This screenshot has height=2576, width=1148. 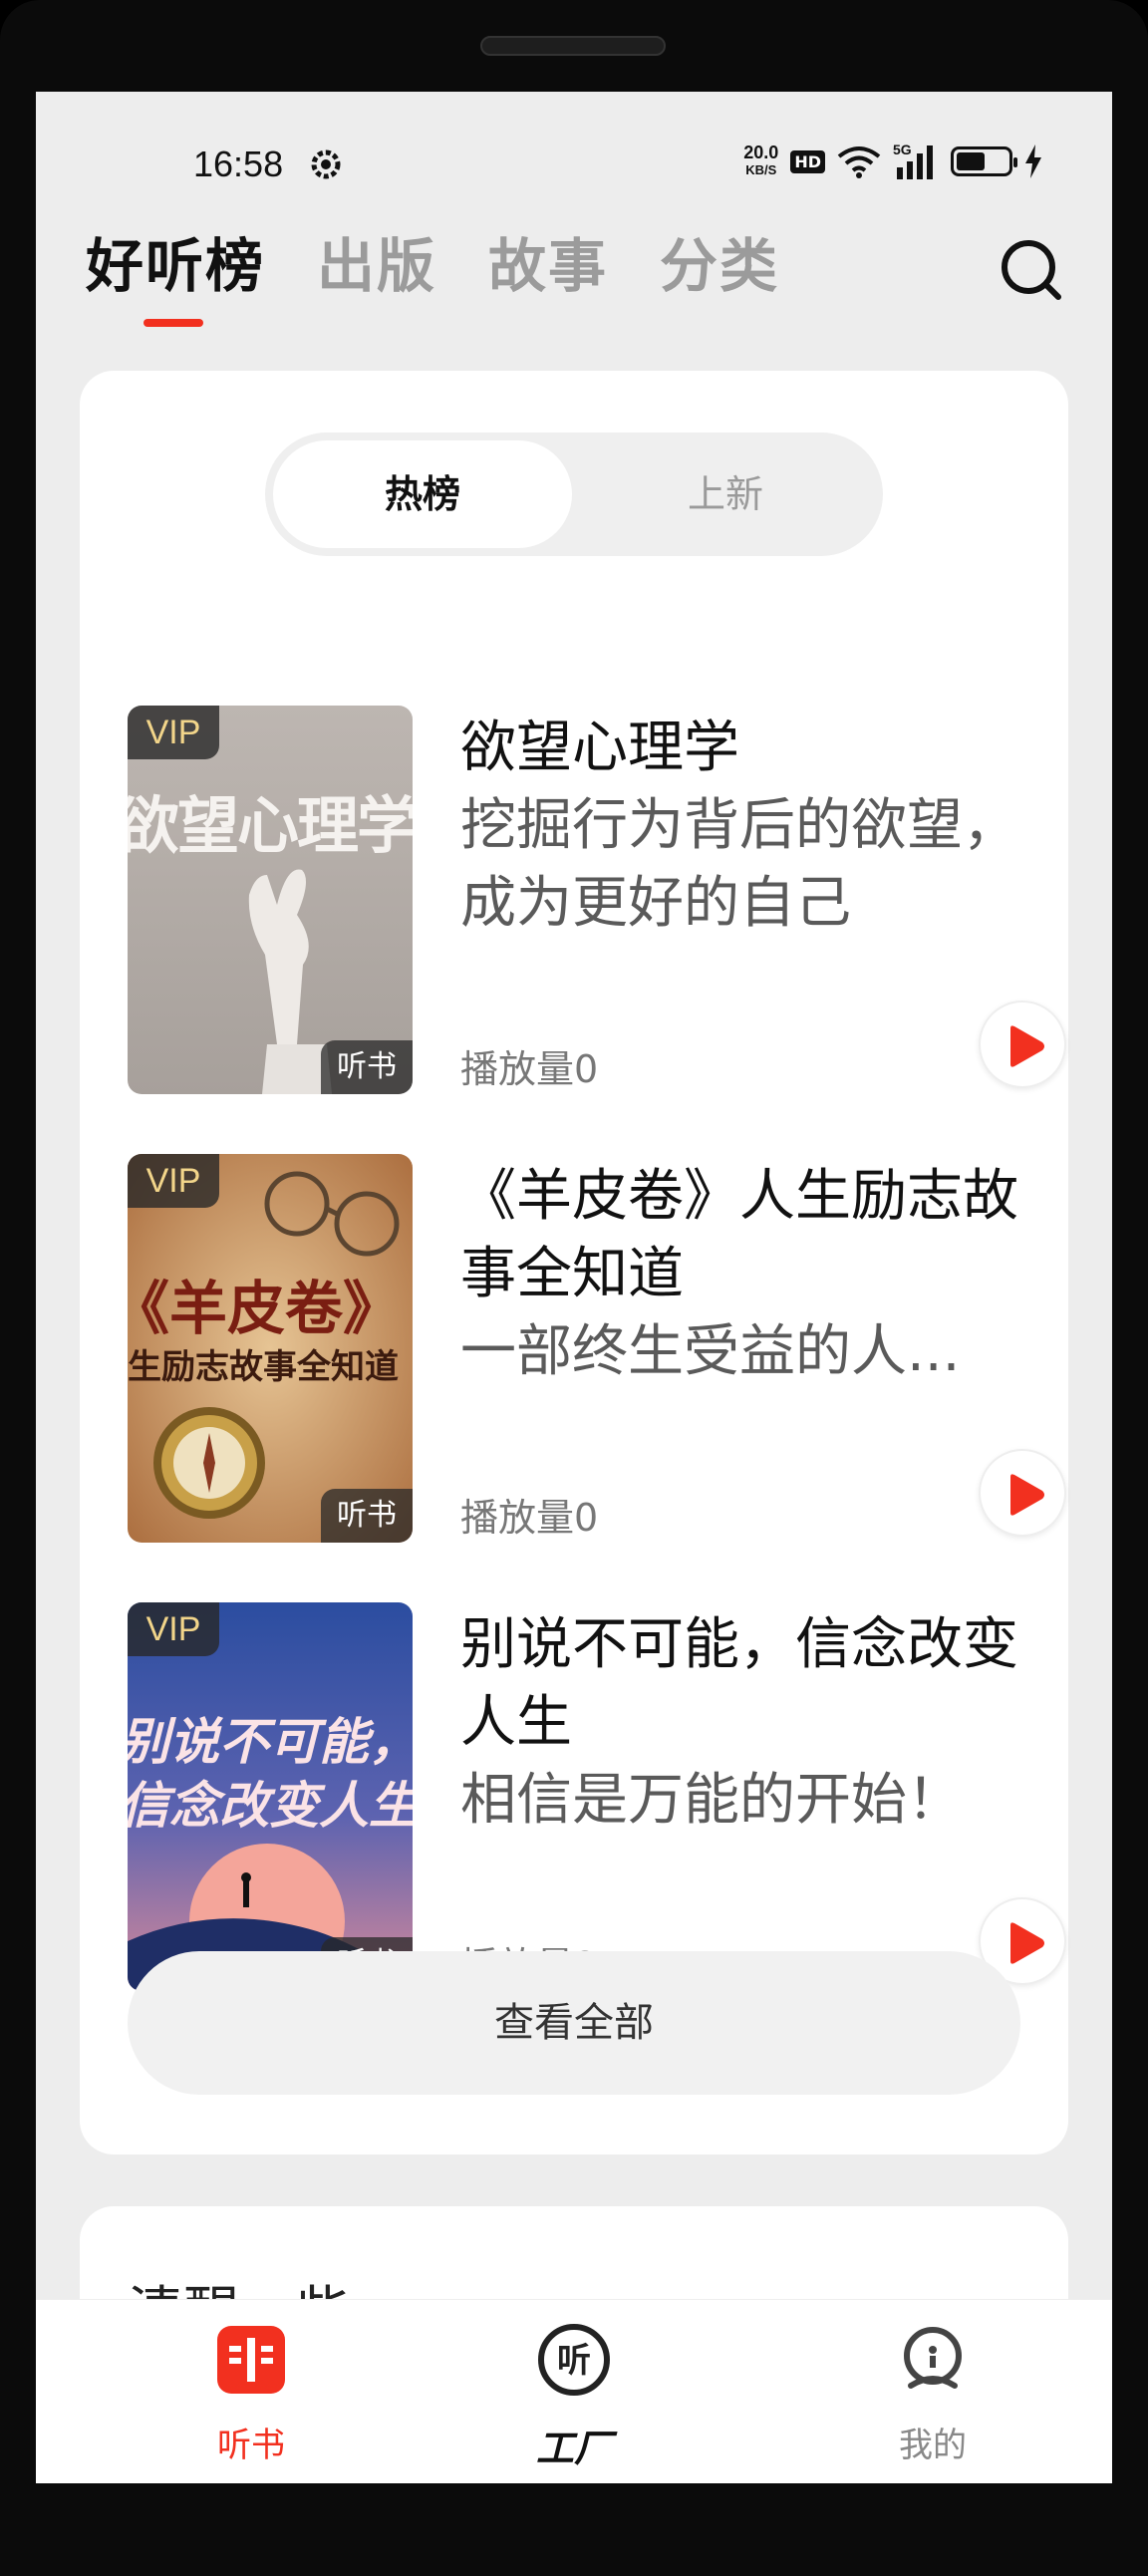 I want to click on network-type: 5G, so click(x=902, y=149).